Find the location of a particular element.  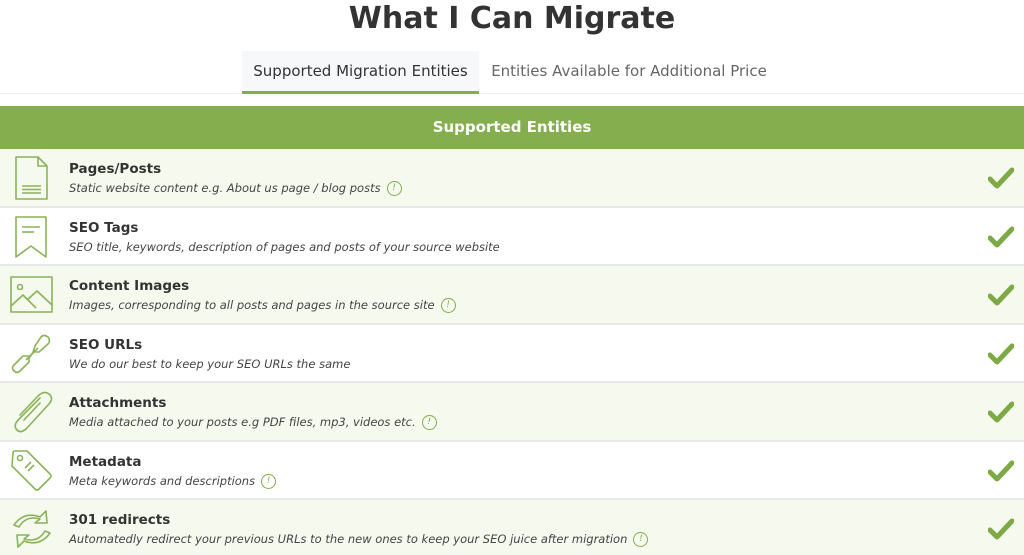

entity-title: Content Images is located at coordinates (129, 286).